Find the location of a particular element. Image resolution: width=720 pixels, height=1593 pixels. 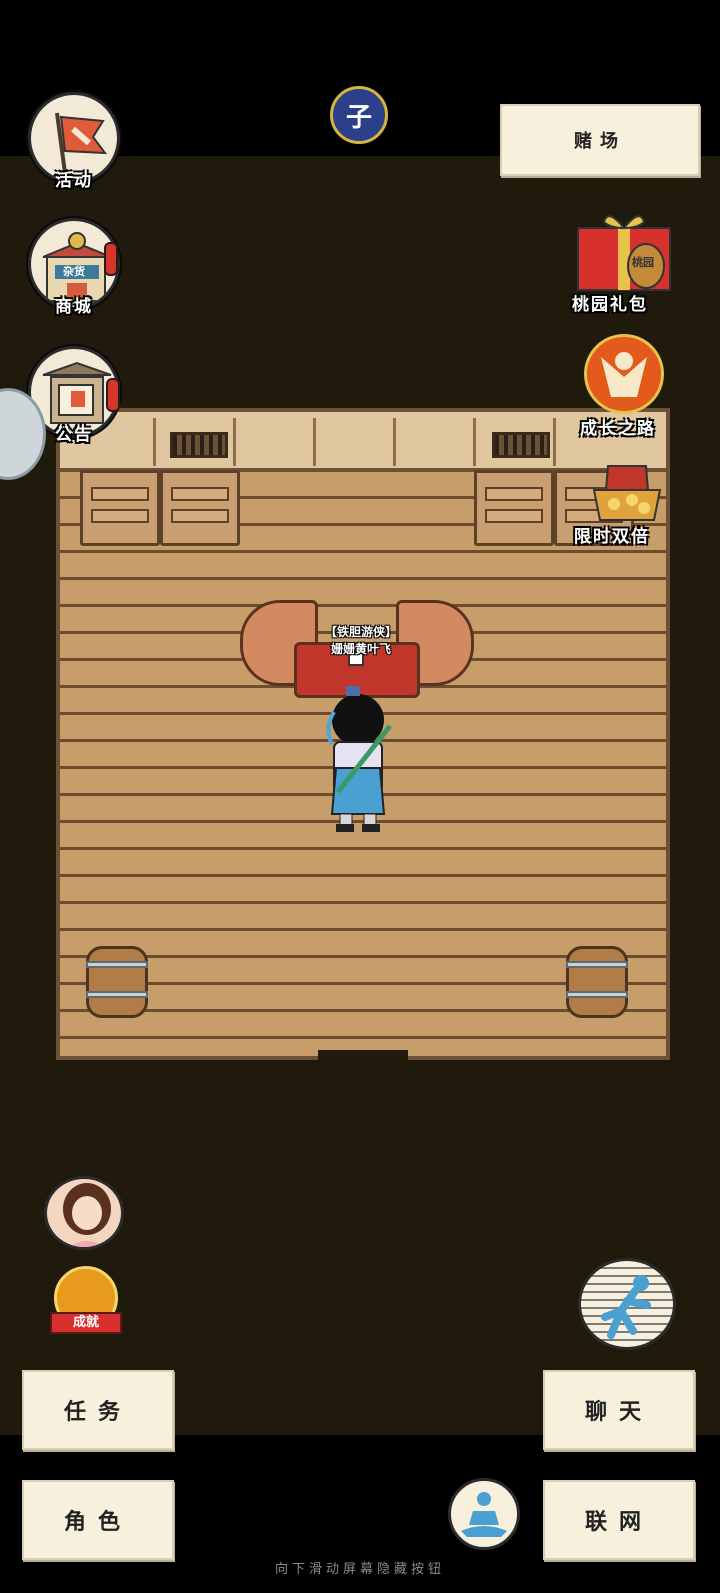

shop-button: 杂货 商城 is located at coordinates (74, 267).